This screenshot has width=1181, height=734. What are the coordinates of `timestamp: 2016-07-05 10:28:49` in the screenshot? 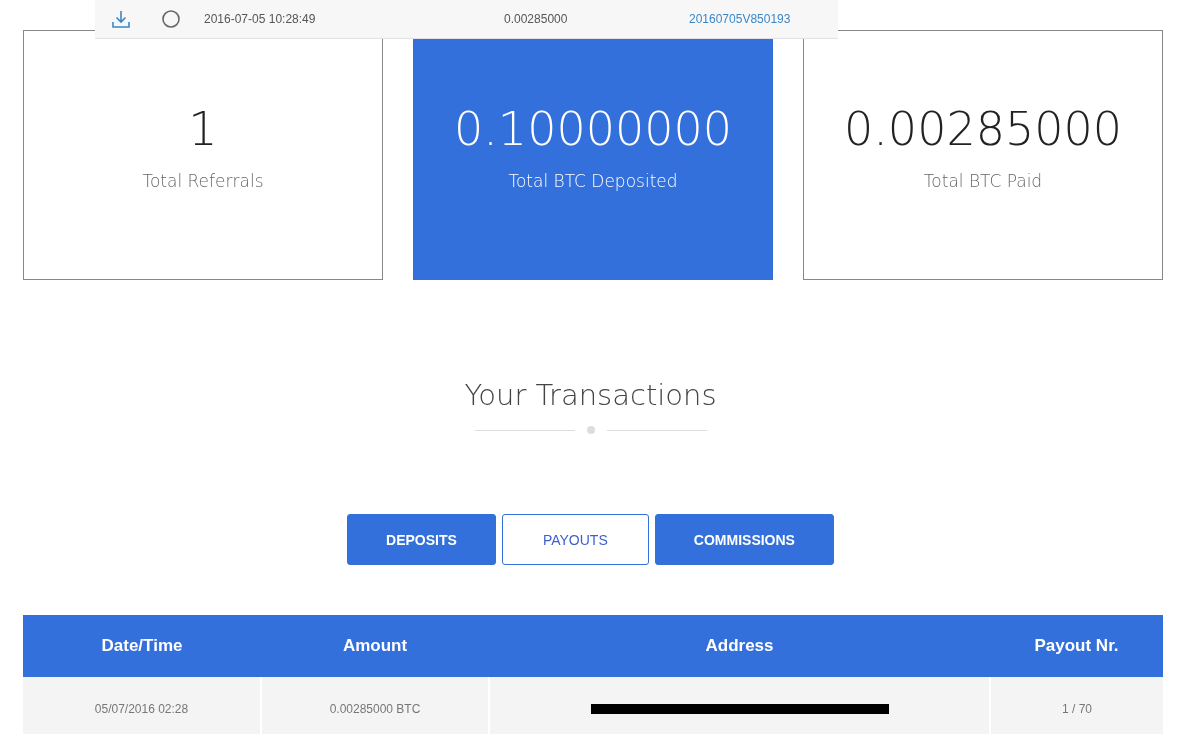 It's located at (260, 19).